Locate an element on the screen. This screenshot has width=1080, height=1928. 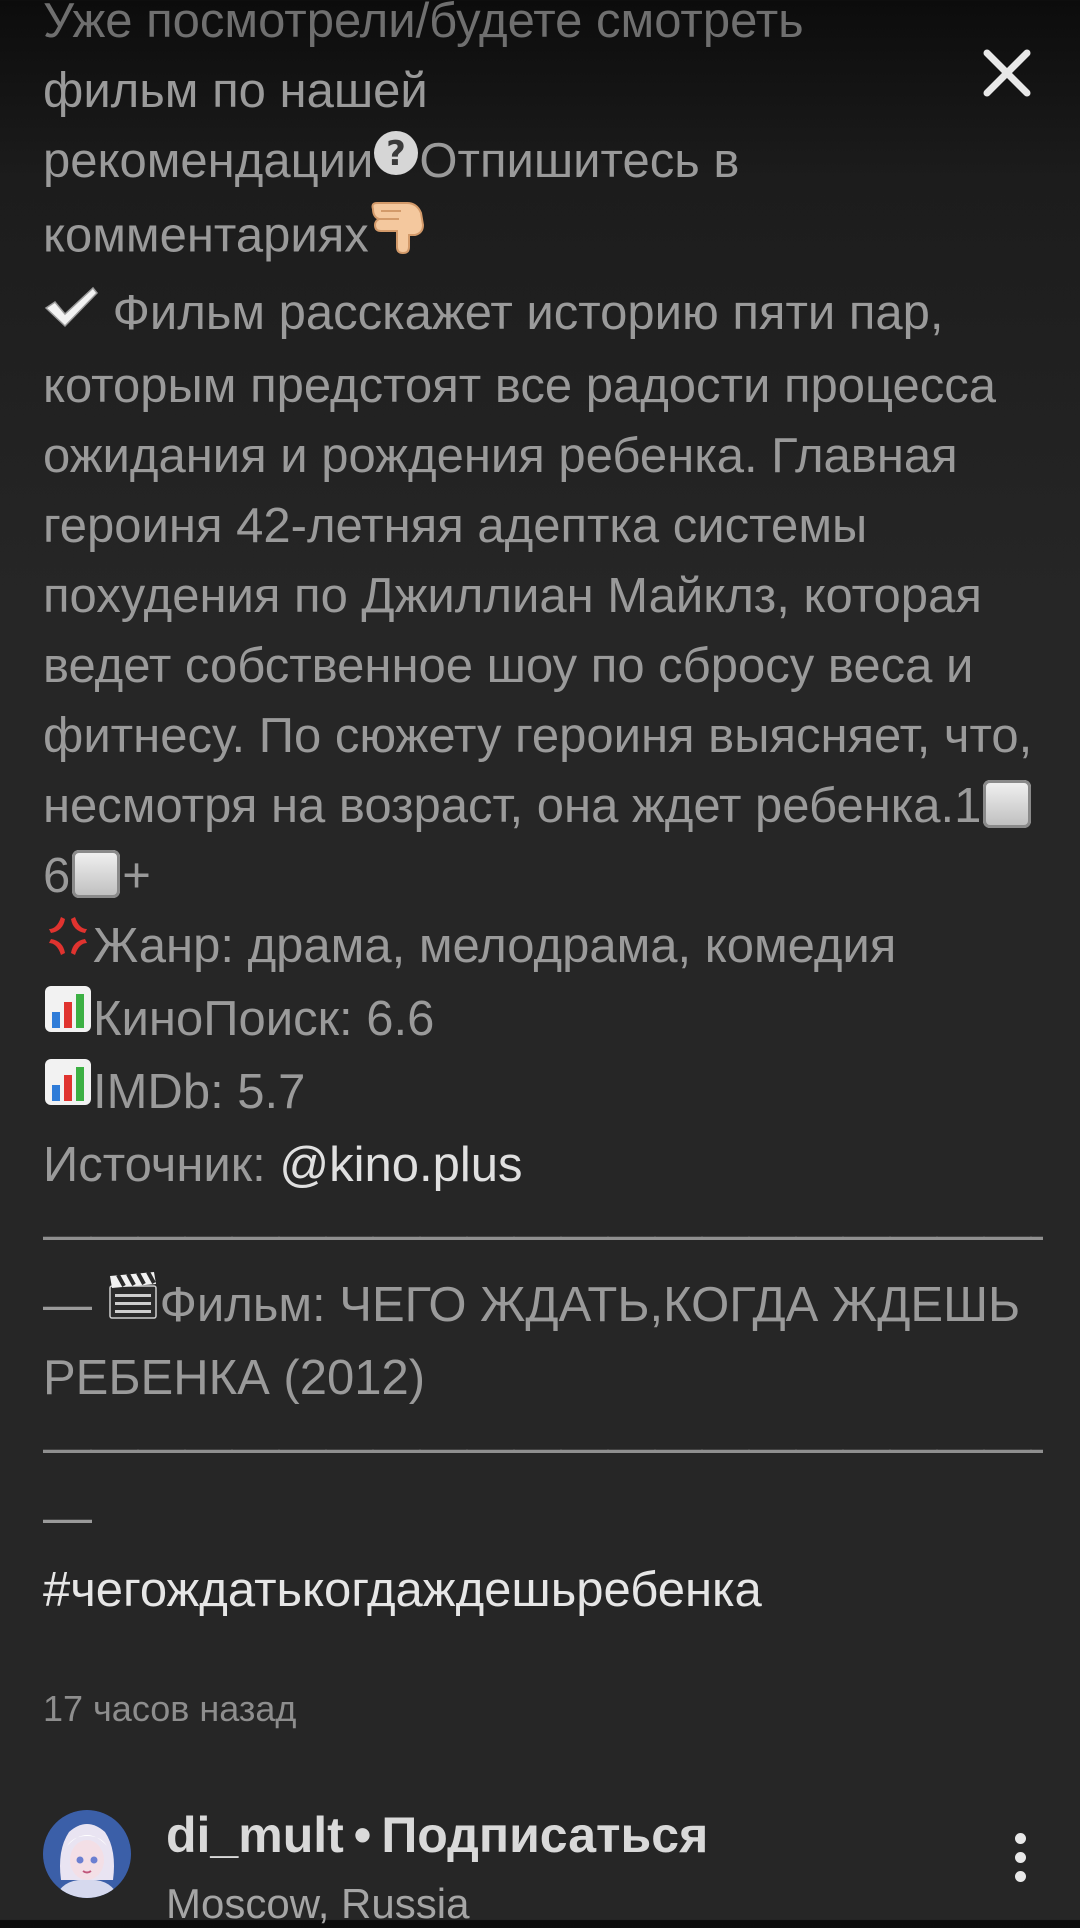
post-timestamp: 17 часов назад is located at coordinates (170, 1708).